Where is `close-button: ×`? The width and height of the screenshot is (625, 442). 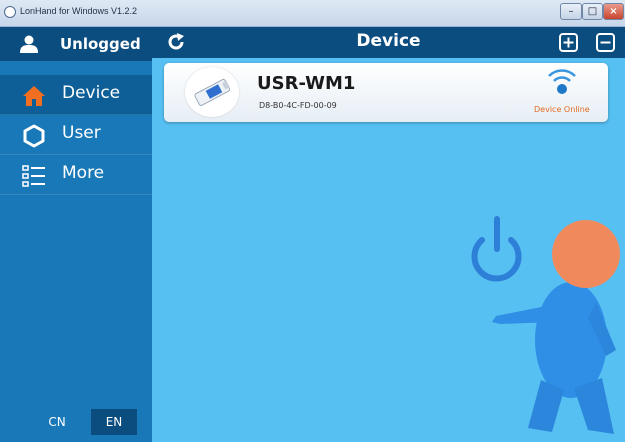 close-button: × is located at coordinates (613, 11).